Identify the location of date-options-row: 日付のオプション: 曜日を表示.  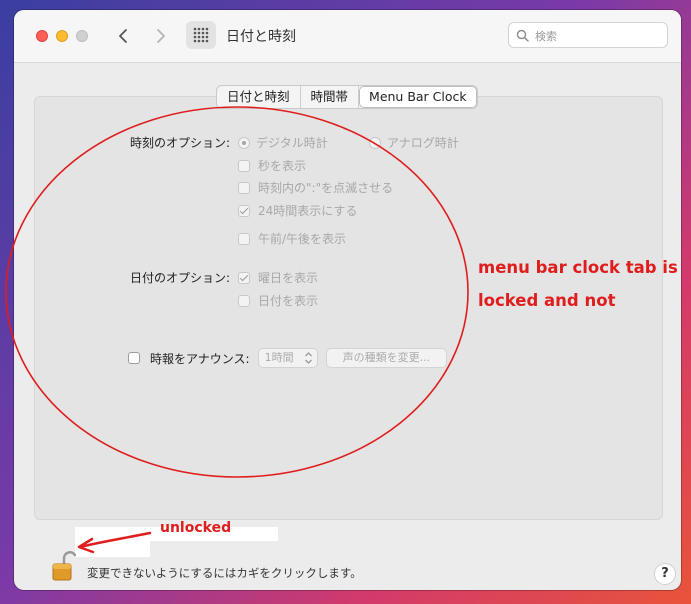
(224, 277).